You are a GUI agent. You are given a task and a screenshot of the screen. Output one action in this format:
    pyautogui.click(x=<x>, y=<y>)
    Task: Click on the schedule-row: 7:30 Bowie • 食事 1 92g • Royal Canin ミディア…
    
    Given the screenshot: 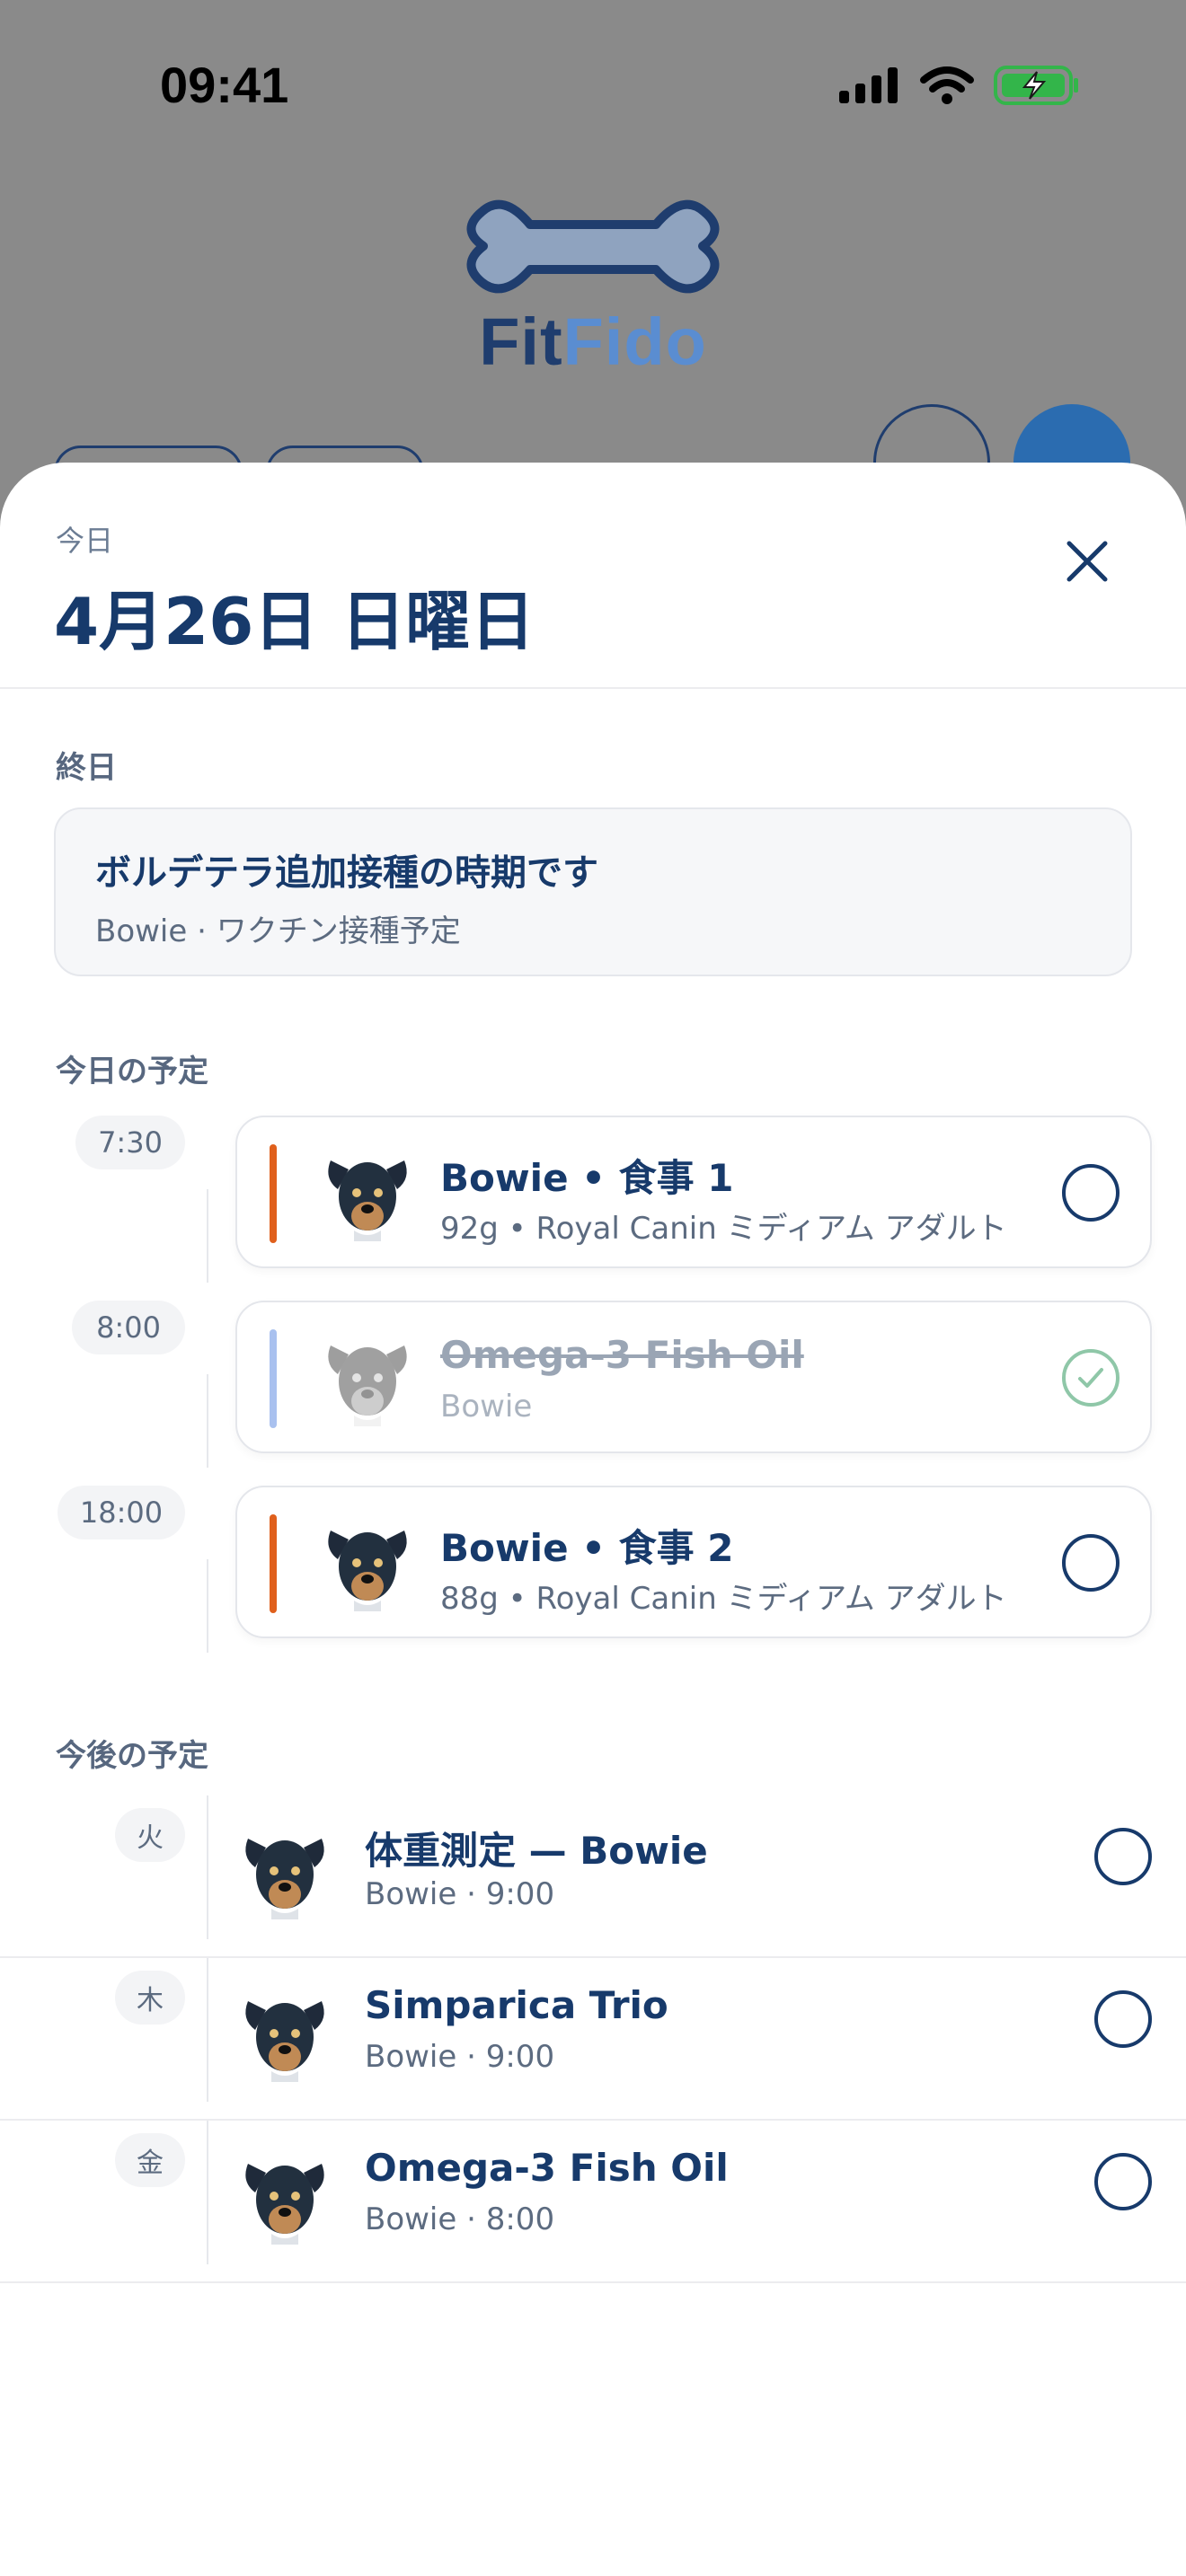 What is the action you would take?
    pyautogui.click(x=593, y=1199)
    